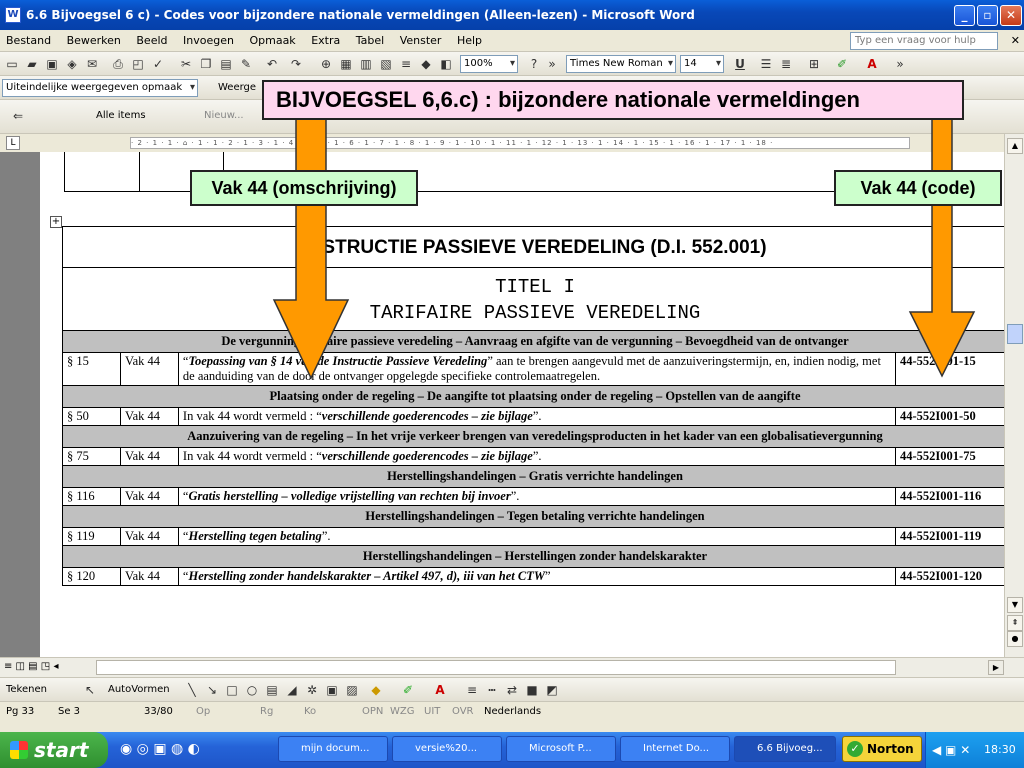 The image size is (1024, 768). I want to click on horizontal-scrollbar: ≡ ◫ ▤ ◳ ◂ ▶, so click(512, 667).